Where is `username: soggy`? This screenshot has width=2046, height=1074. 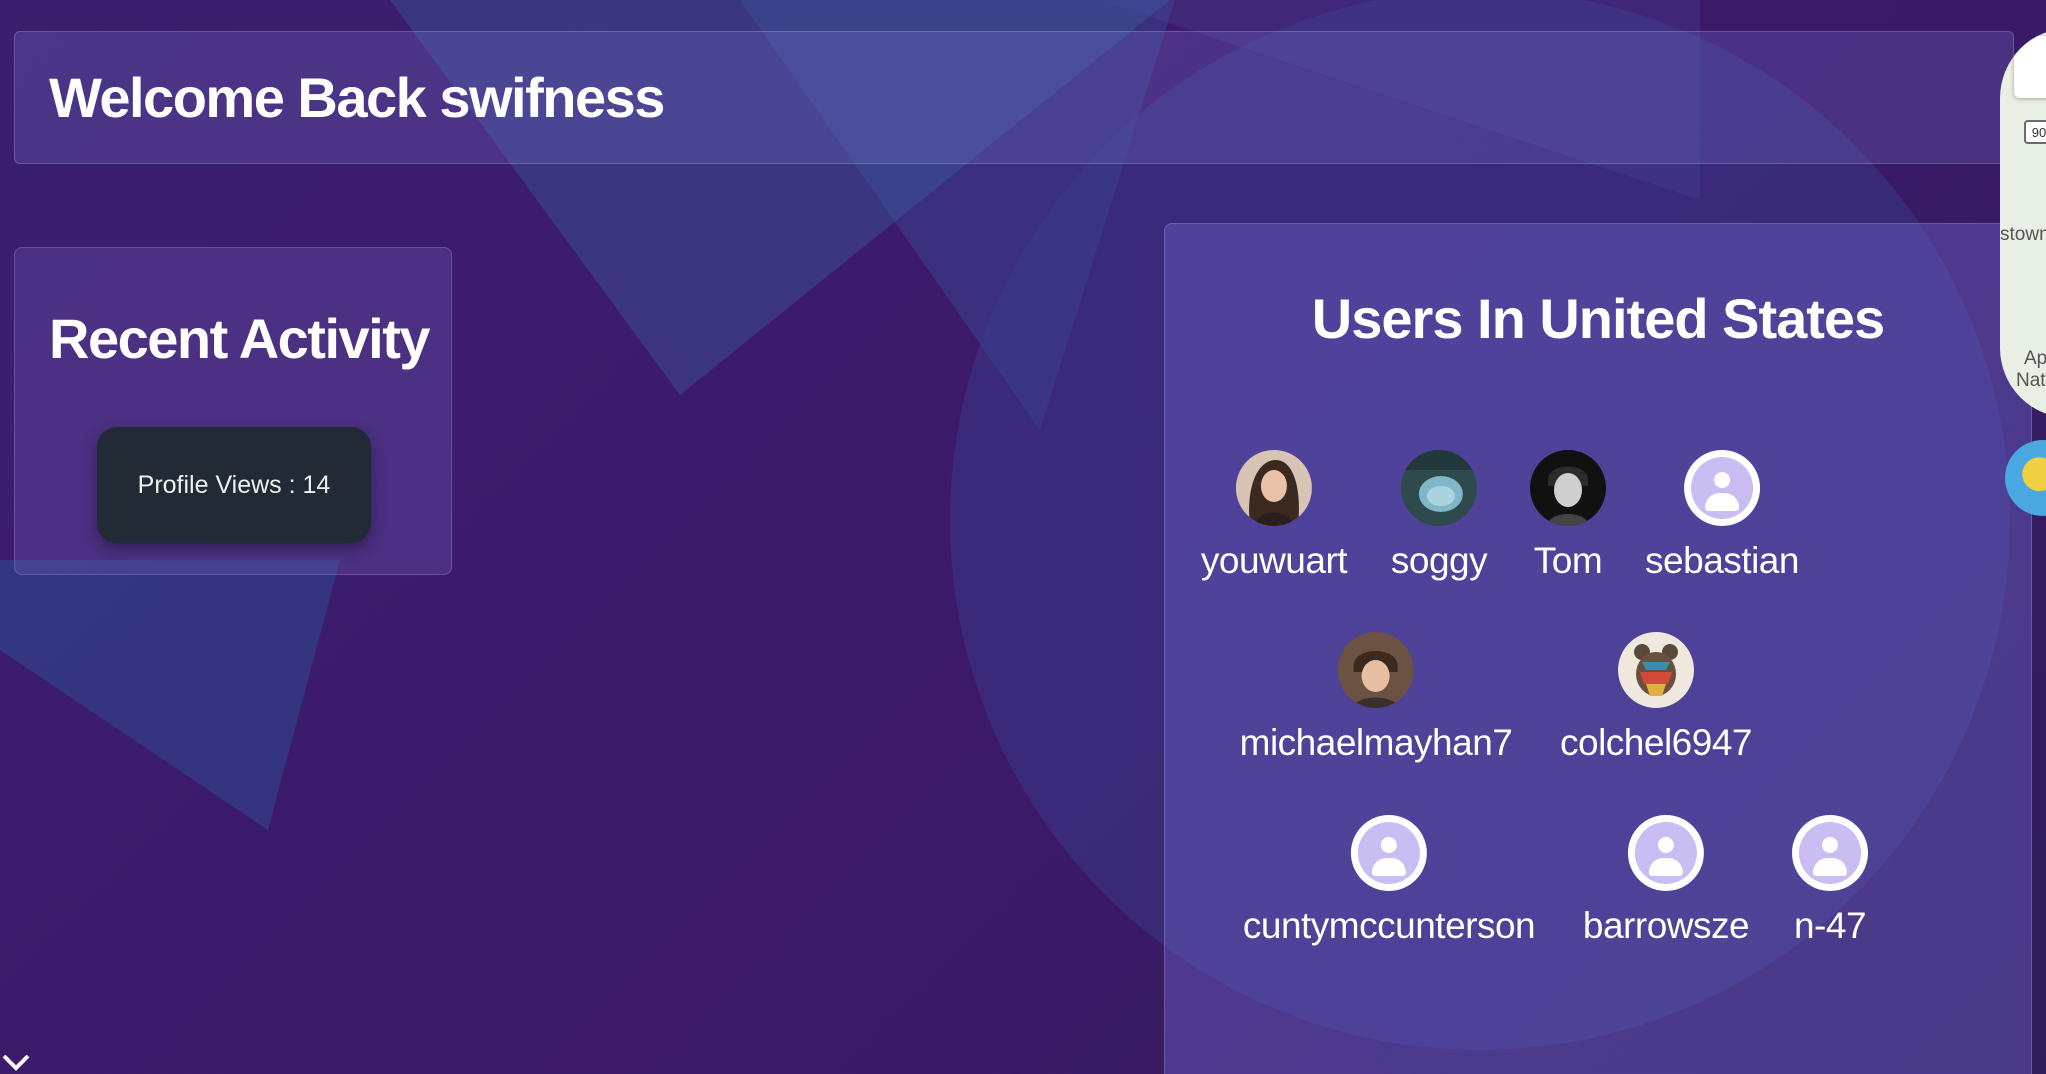 username: soggy is located at coordinates (1439, 560).